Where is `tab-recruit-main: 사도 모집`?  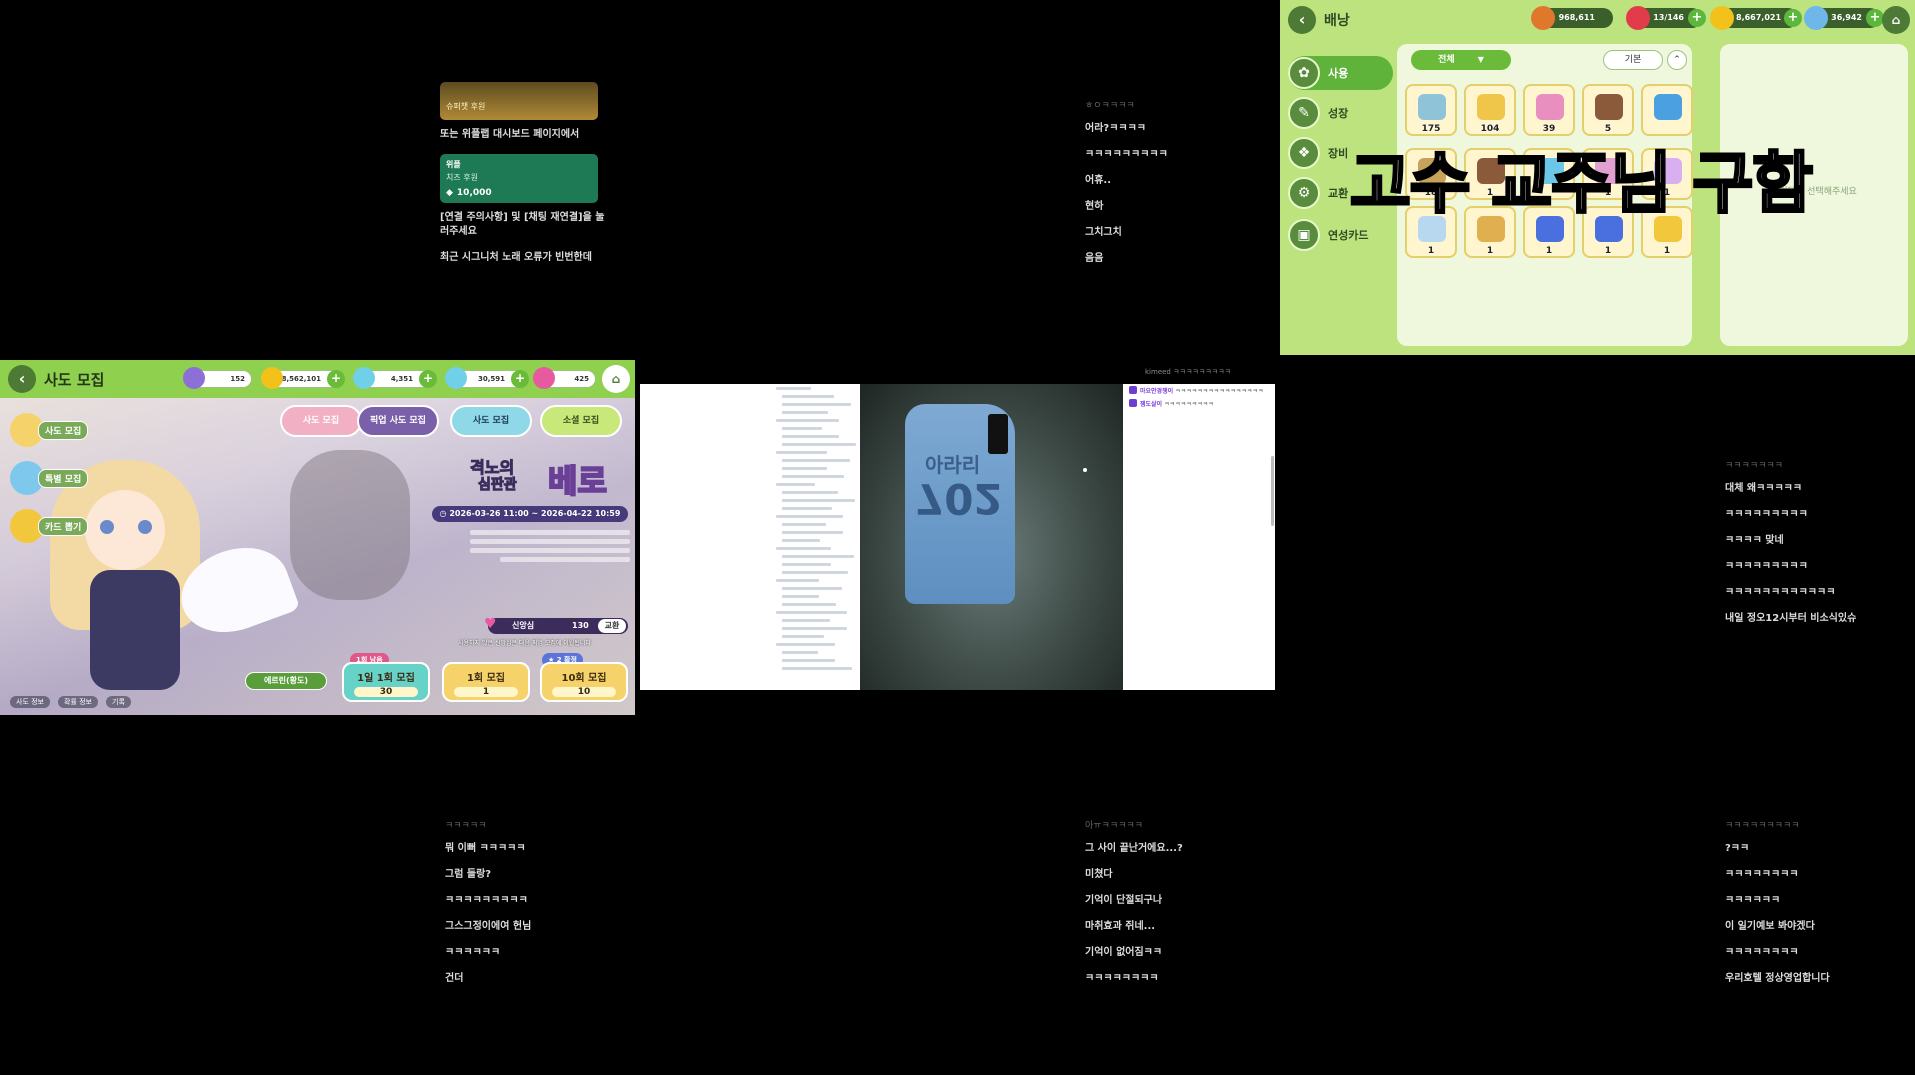
tab-recruit-main: 사도 모집 is located at coordinates (491, 421).